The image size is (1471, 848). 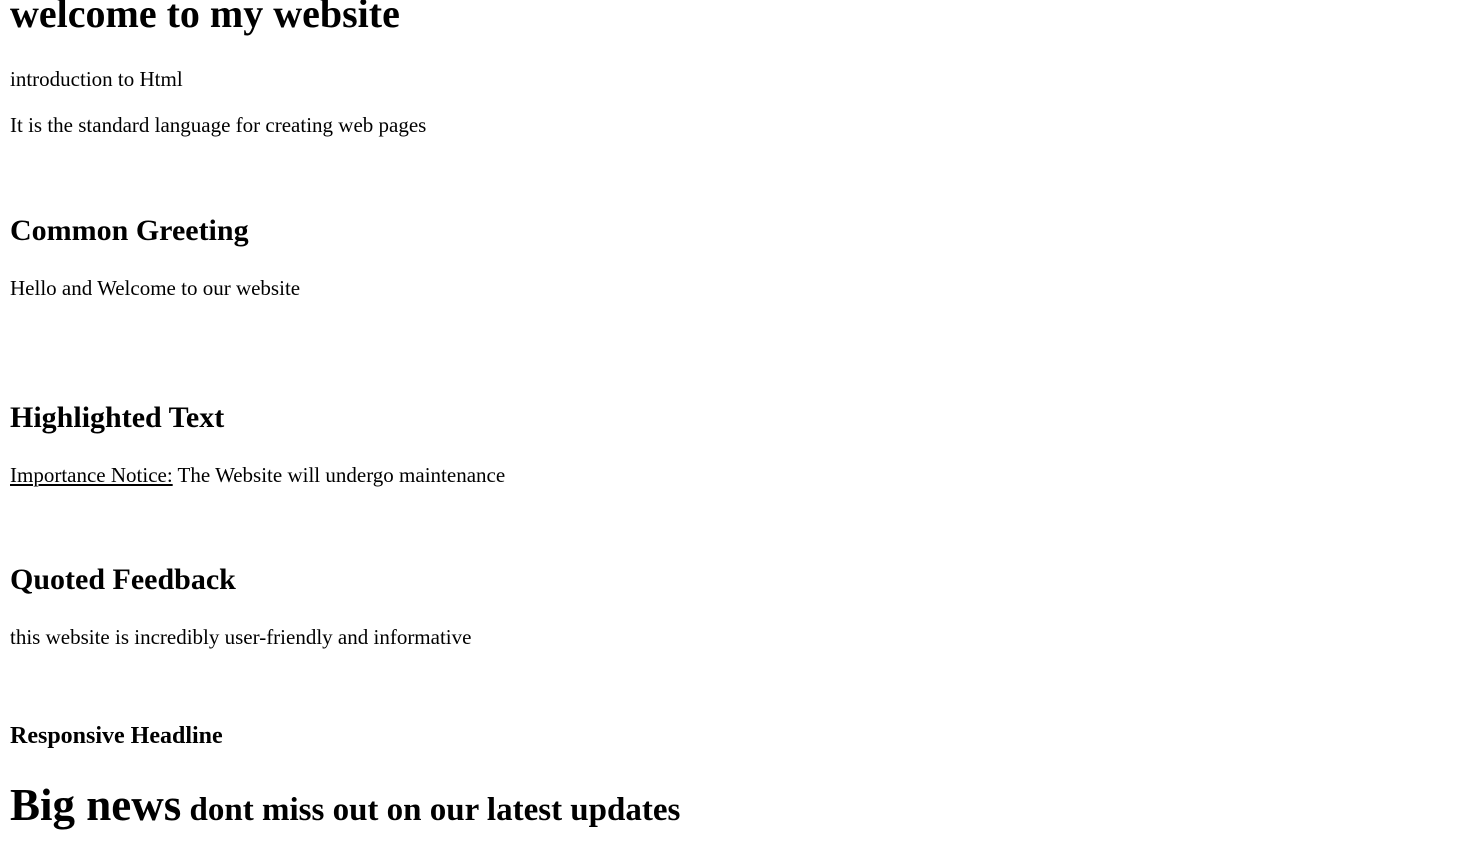 What do you see at coordinates (205, 18) in the screenshot?
I see `page-title: welcome to my website` at bounding box center [205, 18].